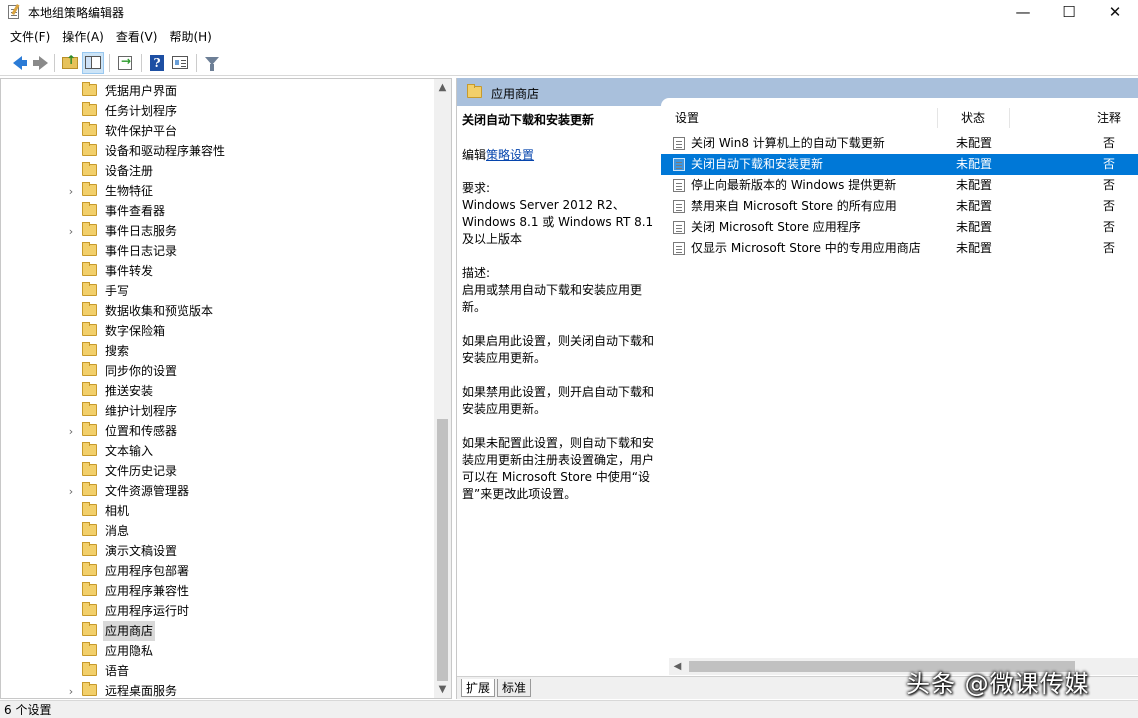  Describe the element at coordinates (442, 87) in the screenshot. I see `scroll-up-arrow-icon: ▲` at that location.